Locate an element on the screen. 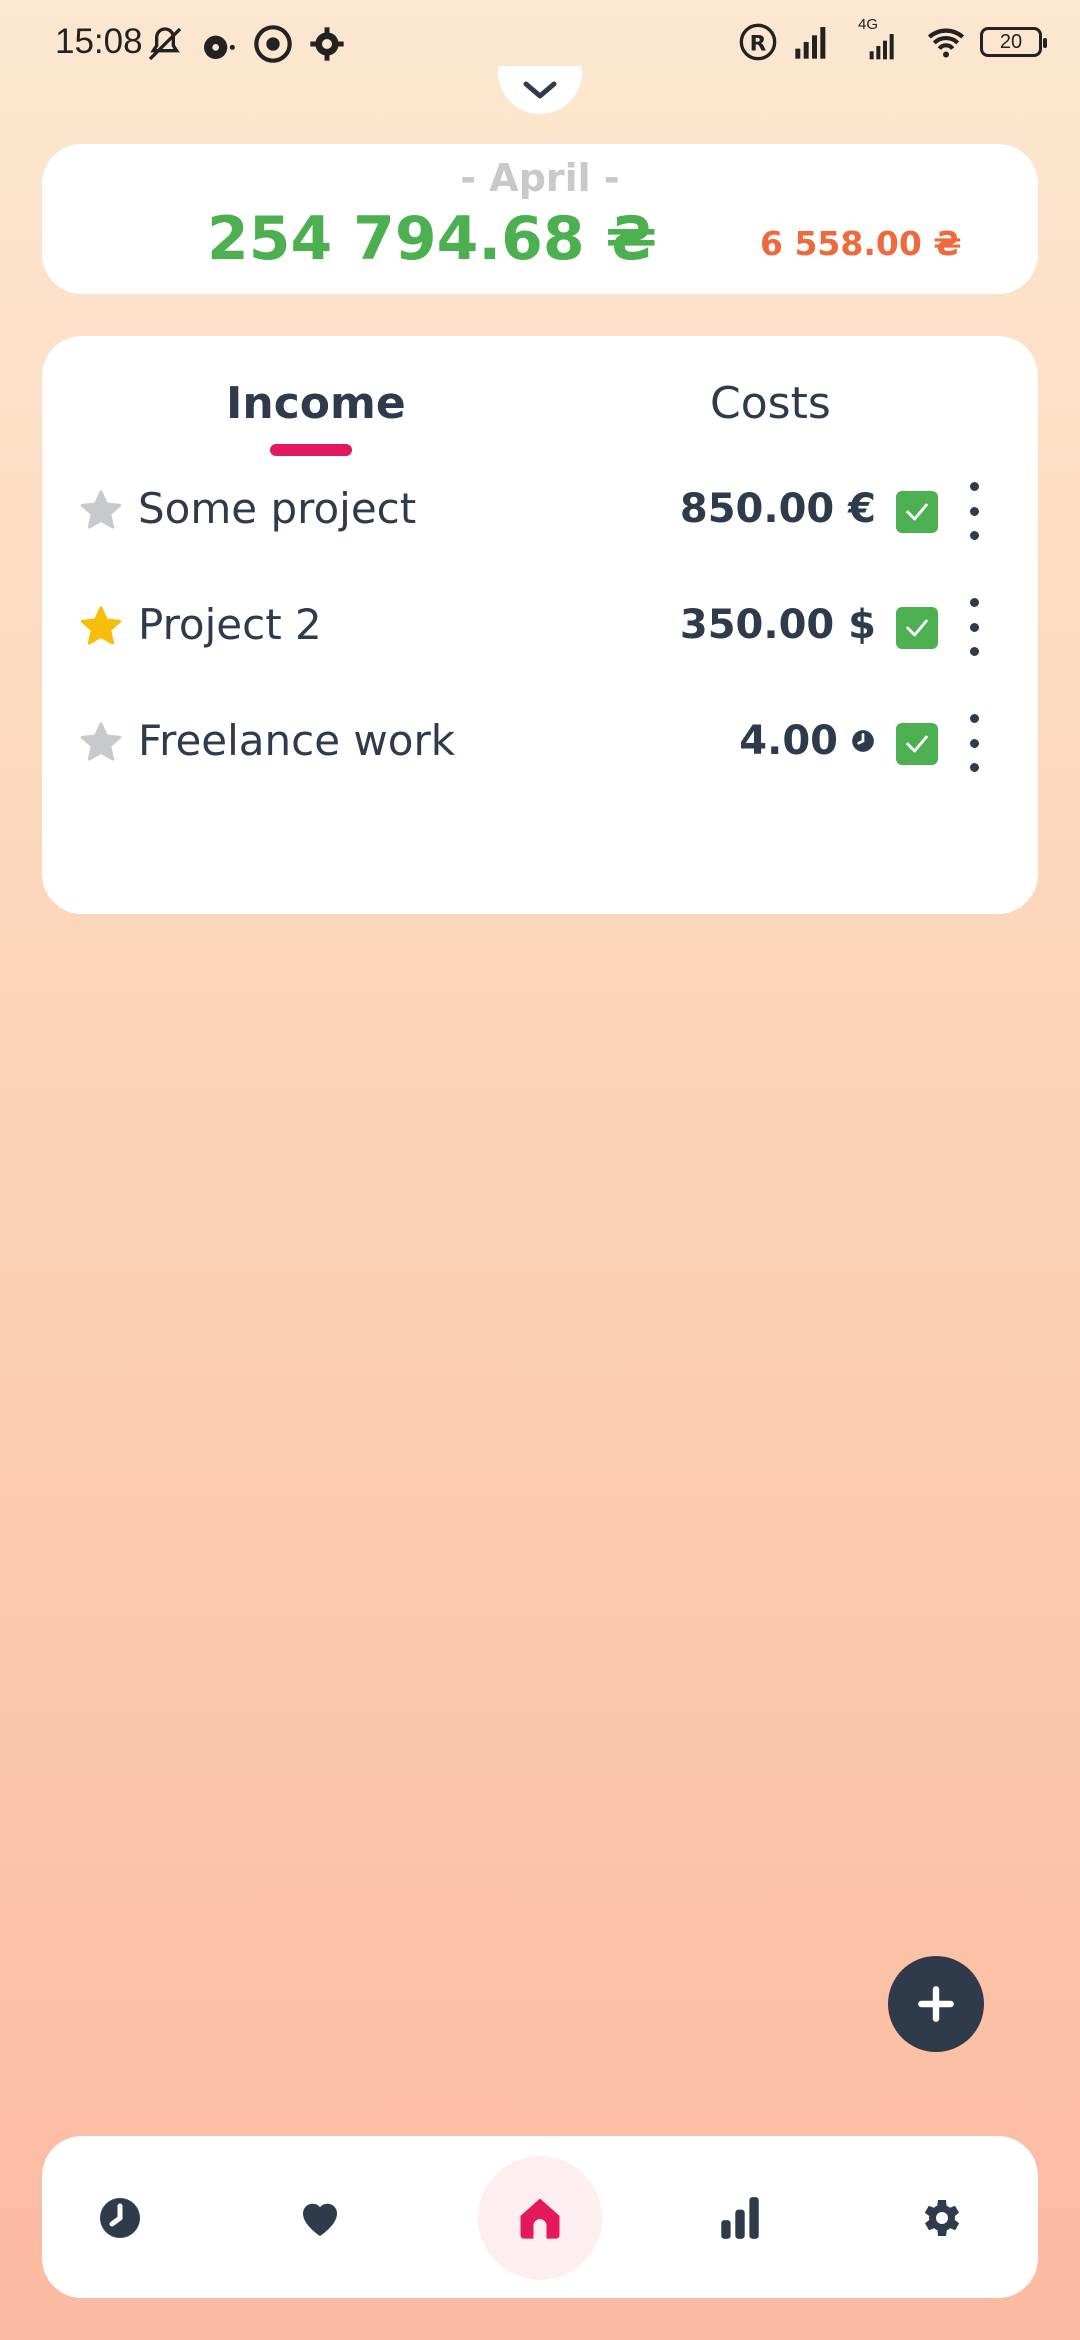 The width and height of the screenshot is (1080, 2340). item-amount: 850.00 € is located at coordinates (777, 509).